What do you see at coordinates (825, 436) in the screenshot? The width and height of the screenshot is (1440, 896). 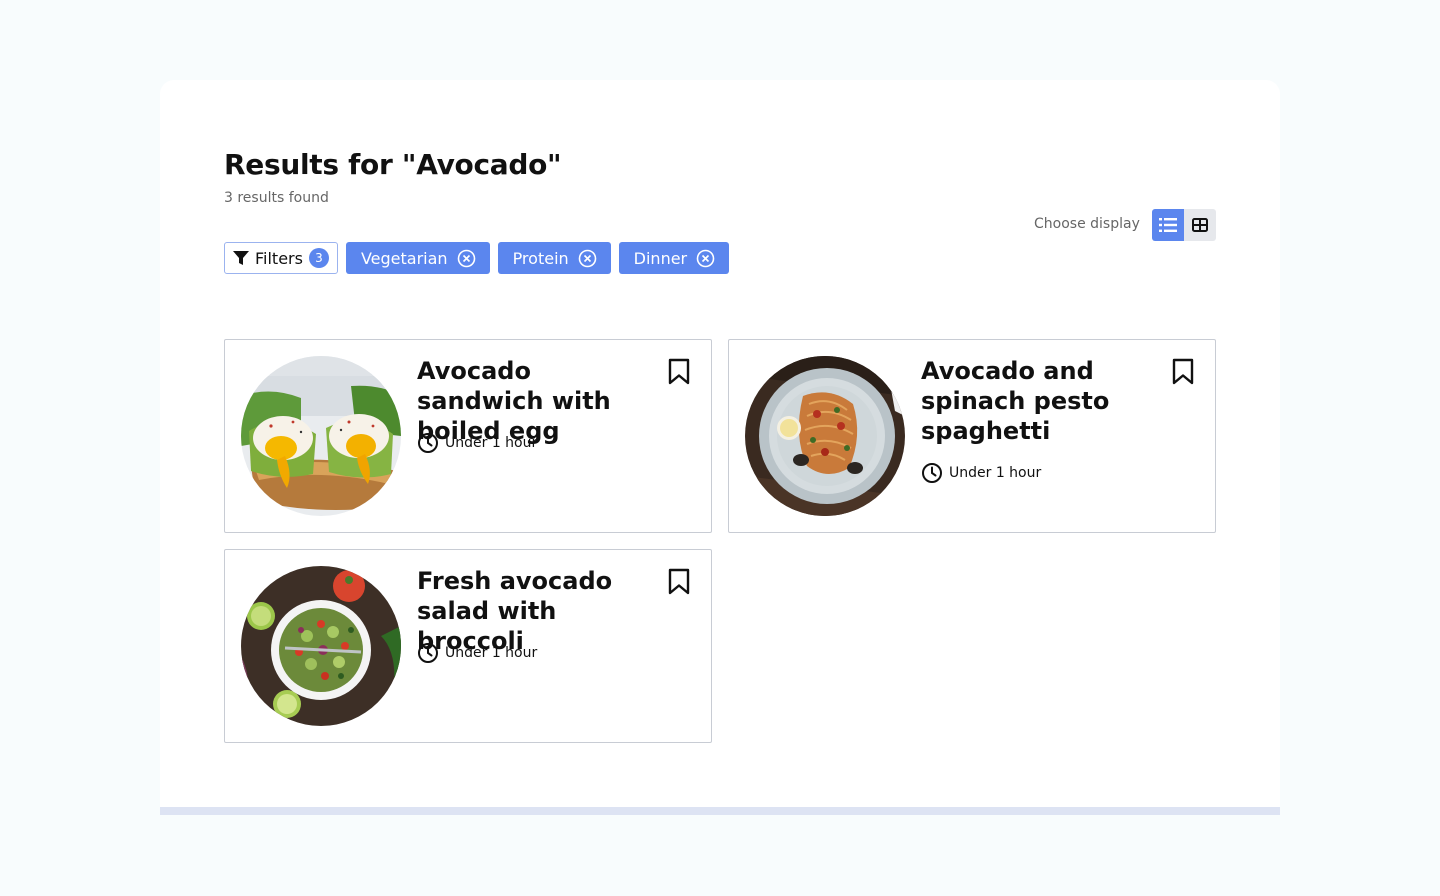 I see `recipe-image-pesto-spaghetti-plate` at bounding box center [825, 436].